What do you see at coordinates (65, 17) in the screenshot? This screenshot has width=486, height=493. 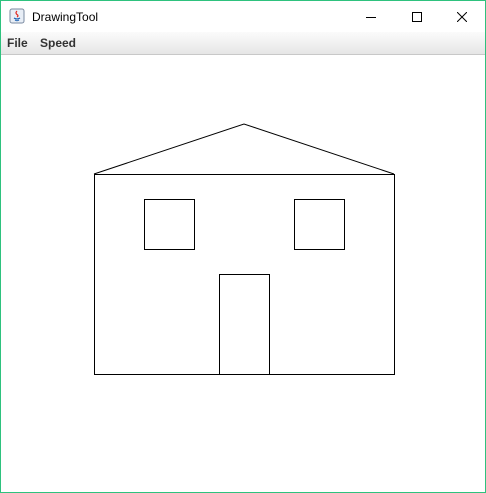 I see `window-title: DrawingTool` at bounding box center [65, 17].